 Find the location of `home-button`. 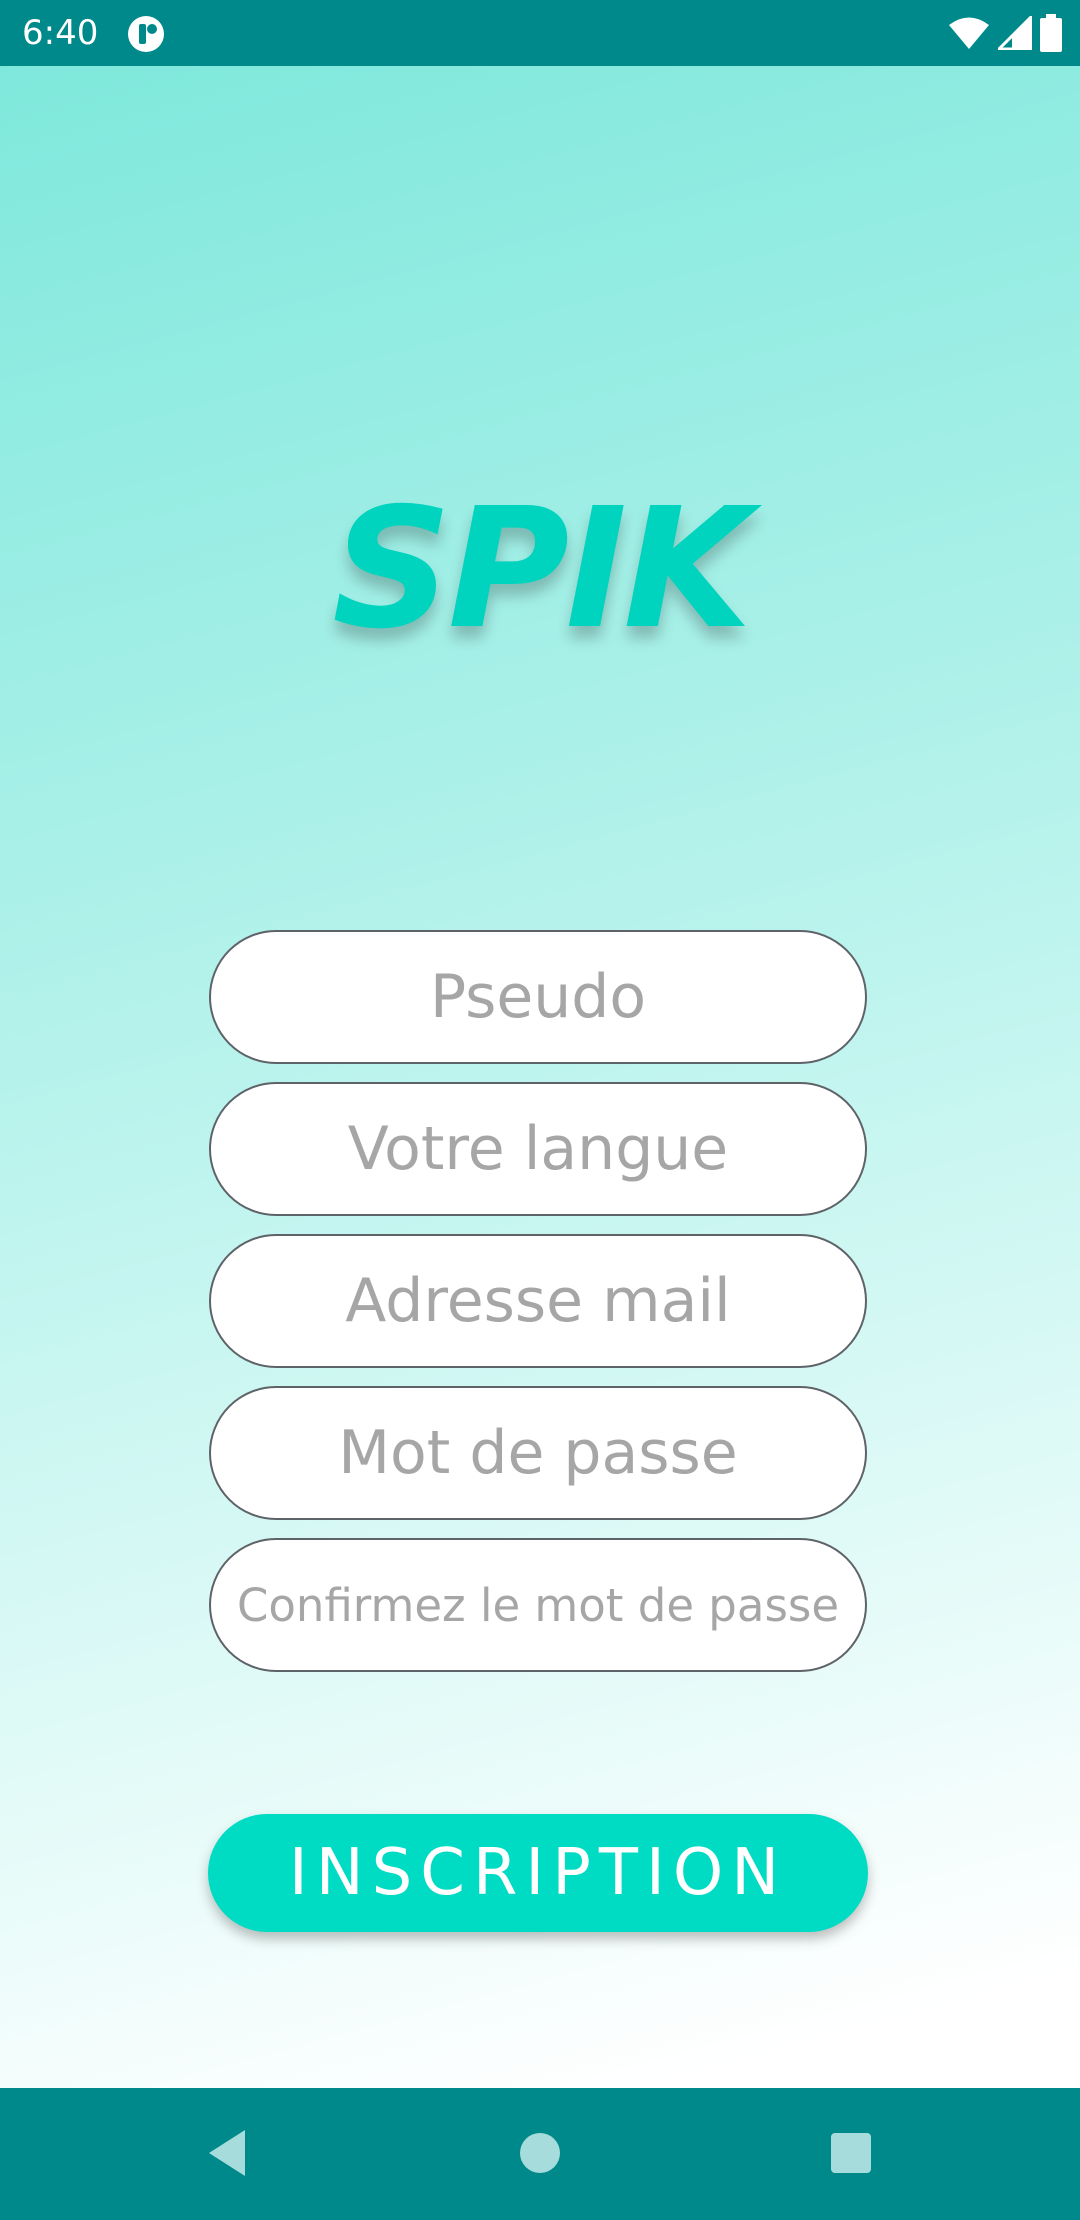

home-button is located at coordinates (540, 2153).